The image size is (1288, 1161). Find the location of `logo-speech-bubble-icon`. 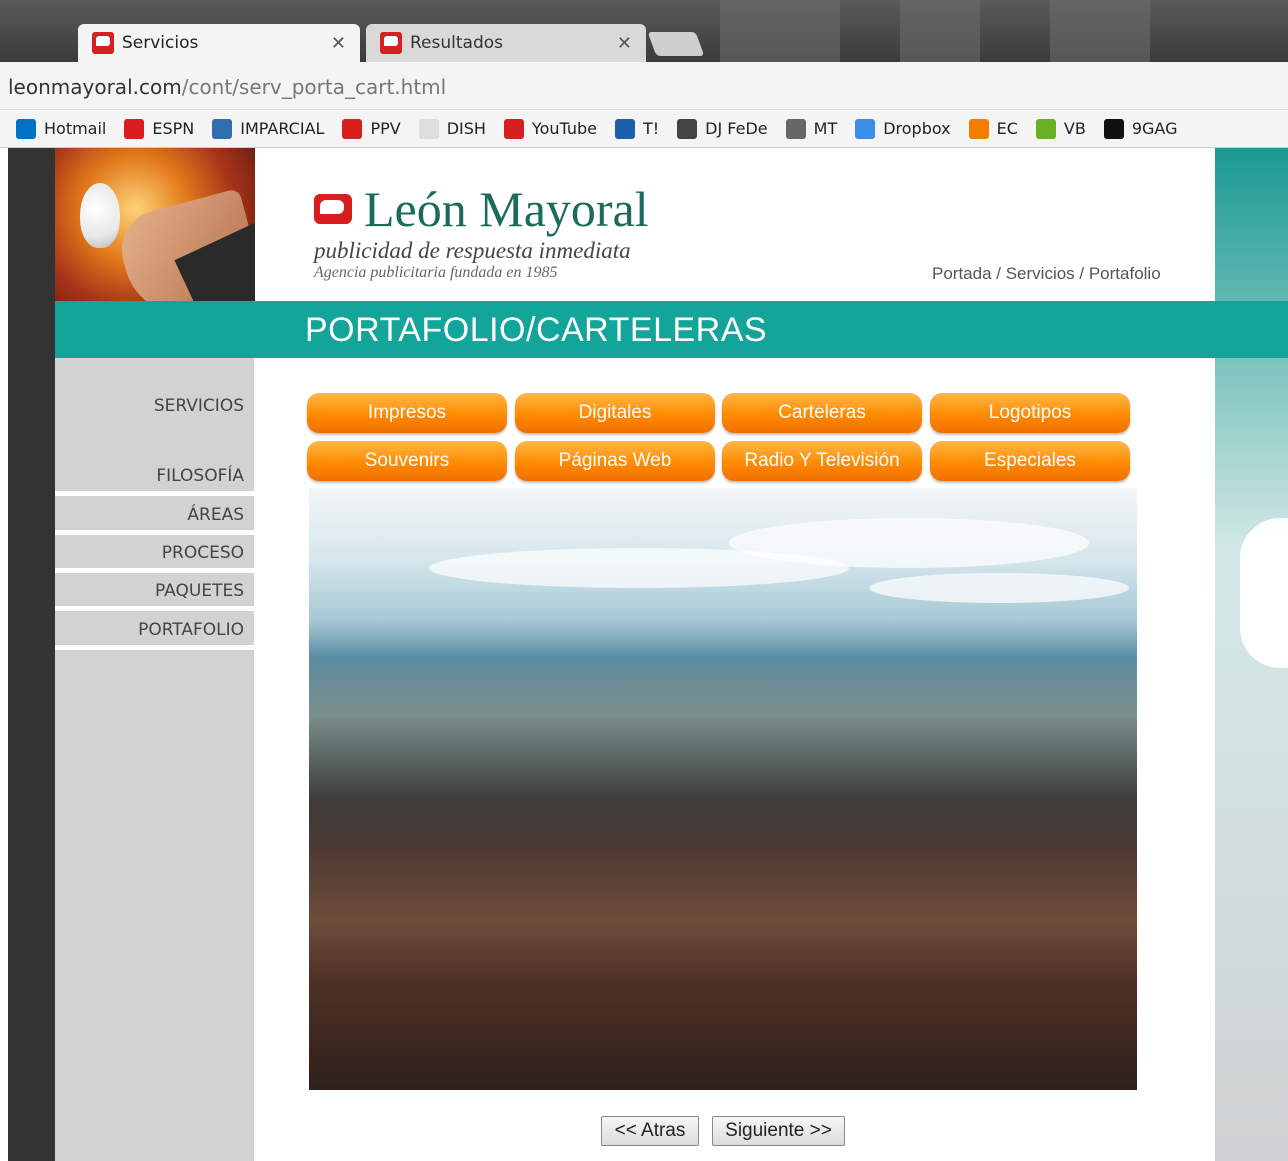

logo-speech-bubble-icon is located at coordinates (333, 209).